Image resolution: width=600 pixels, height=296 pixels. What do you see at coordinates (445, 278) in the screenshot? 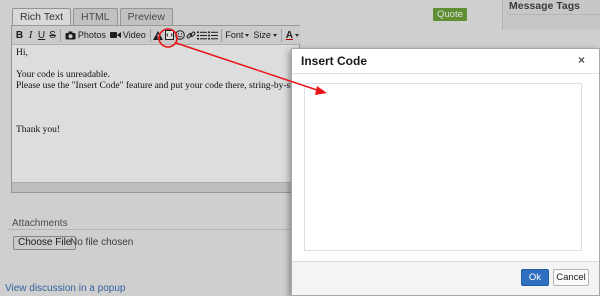
I see `dialog-footer: Ok Cancel` at bounding box center [445, 278].